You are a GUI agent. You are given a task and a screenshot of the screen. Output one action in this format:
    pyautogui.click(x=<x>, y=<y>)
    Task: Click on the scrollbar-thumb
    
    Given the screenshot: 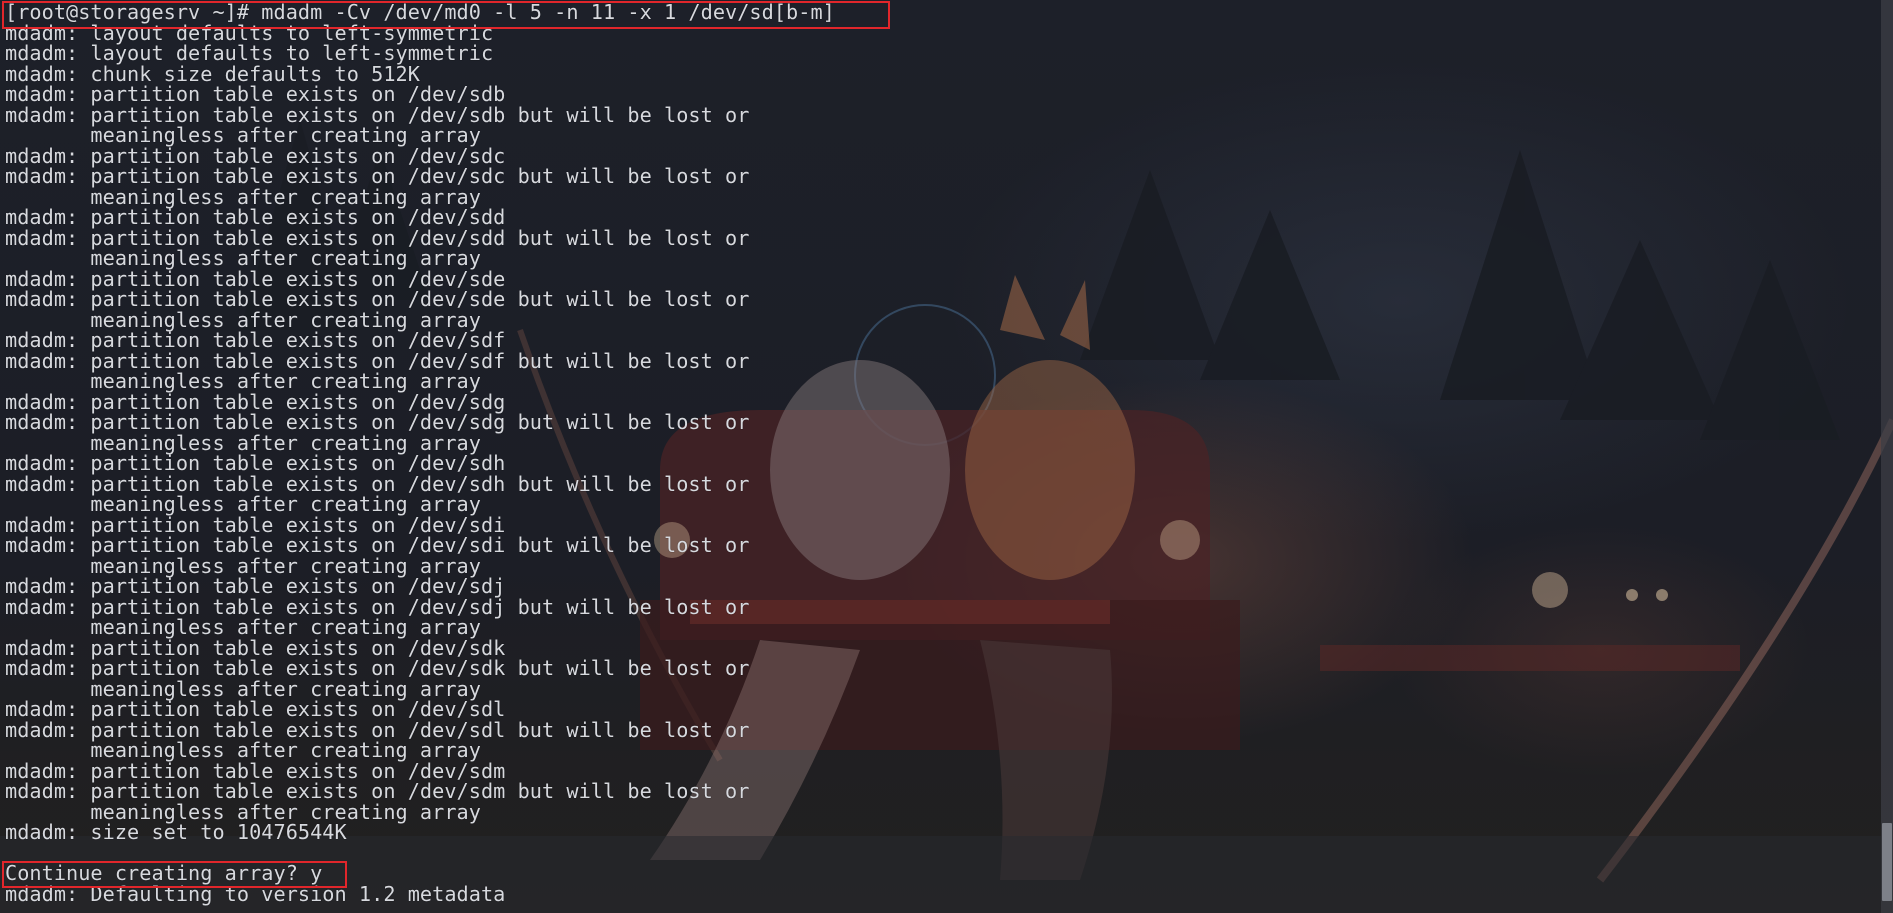 What is the action you would take?
    pyautogui.click(x=1887, y=862)
    